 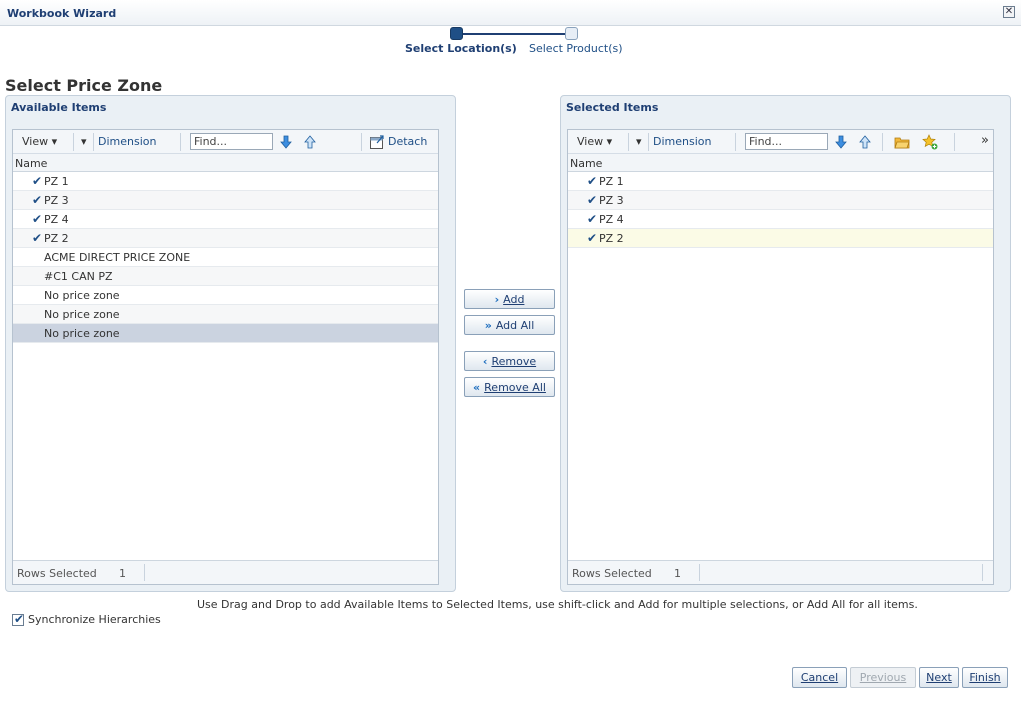 What do you see at coordinates (18, 619) in the screenshot?
I see `checkbox-icon: ✔` at bounding box center [18, 619].